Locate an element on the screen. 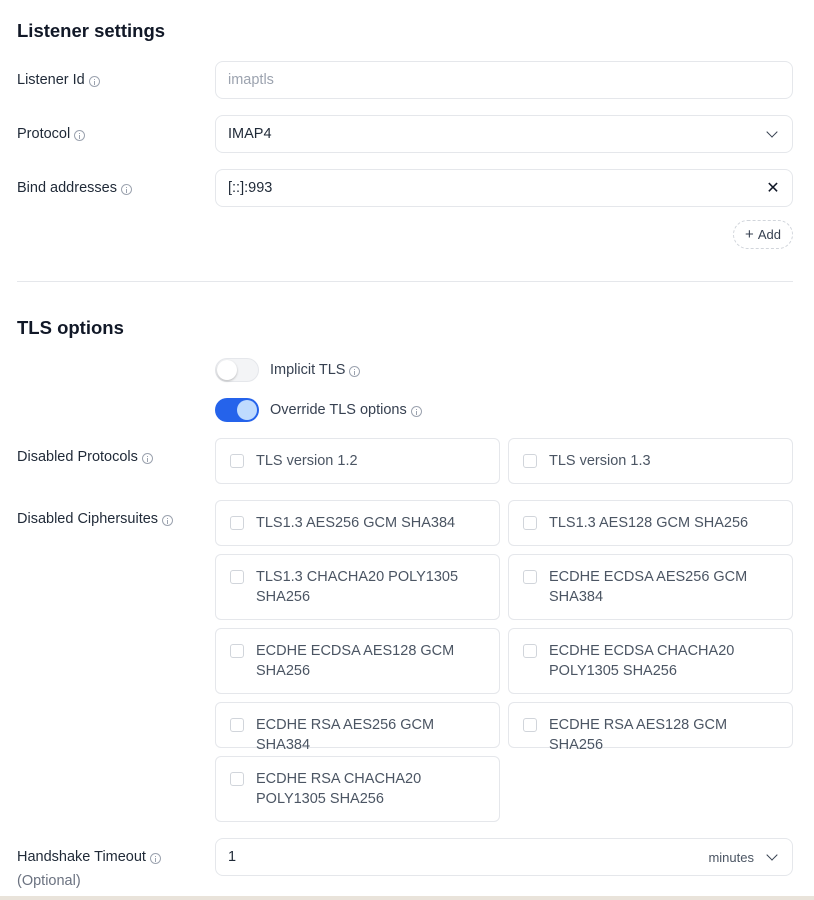 This screenshot has width=814, height=900. cipher-option: TLS1.3 AES128 GCM SHA256 is located at coordinates (650, 523).